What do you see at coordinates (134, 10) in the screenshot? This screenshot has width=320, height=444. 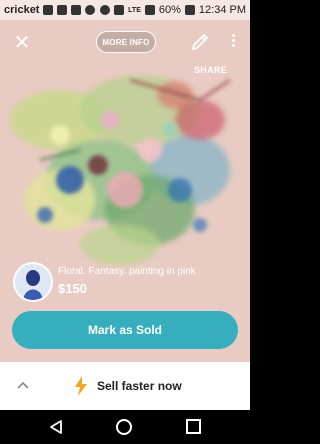 I see `network-type: LTE` at bounding box center [134, 10].